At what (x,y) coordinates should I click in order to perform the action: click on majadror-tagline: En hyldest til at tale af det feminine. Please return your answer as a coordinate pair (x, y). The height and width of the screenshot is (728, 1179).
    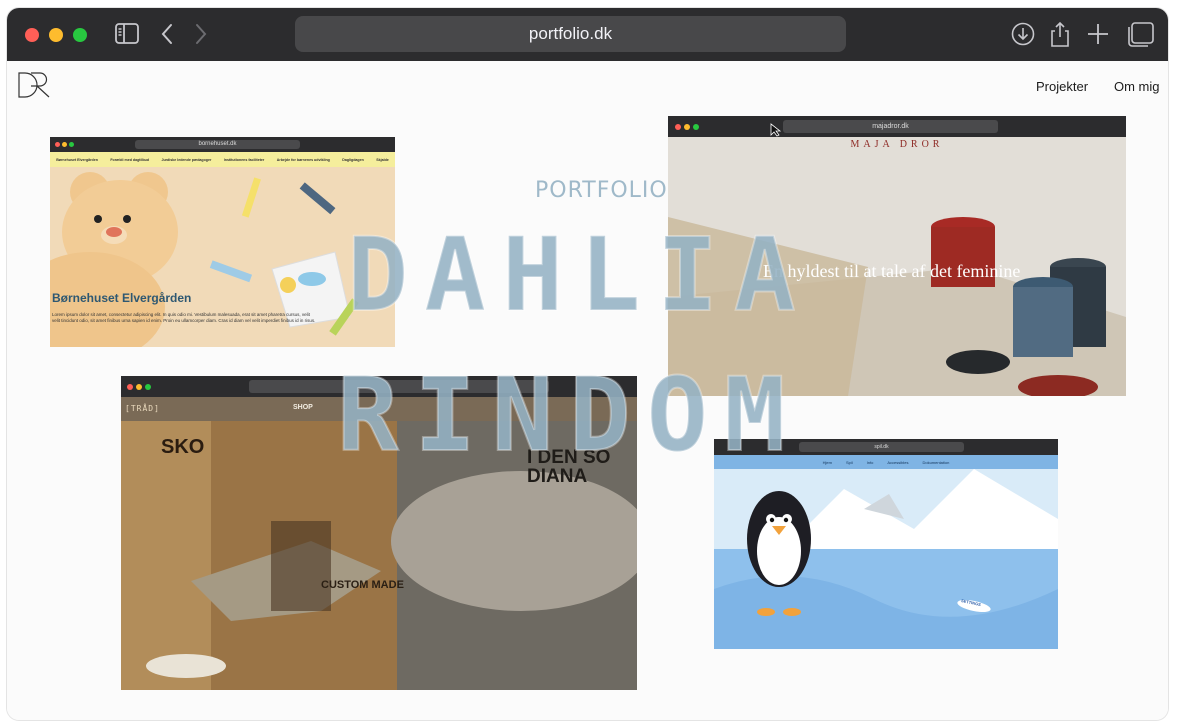
    Looking at the image, I should click on (892, 271).